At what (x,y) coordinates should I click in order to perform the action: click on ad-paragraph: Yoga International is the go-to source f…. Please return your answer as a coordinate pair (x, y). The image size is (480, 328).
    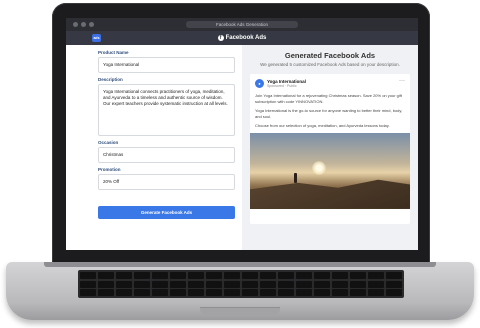
    Looking at the image, I should click on (329, 113).